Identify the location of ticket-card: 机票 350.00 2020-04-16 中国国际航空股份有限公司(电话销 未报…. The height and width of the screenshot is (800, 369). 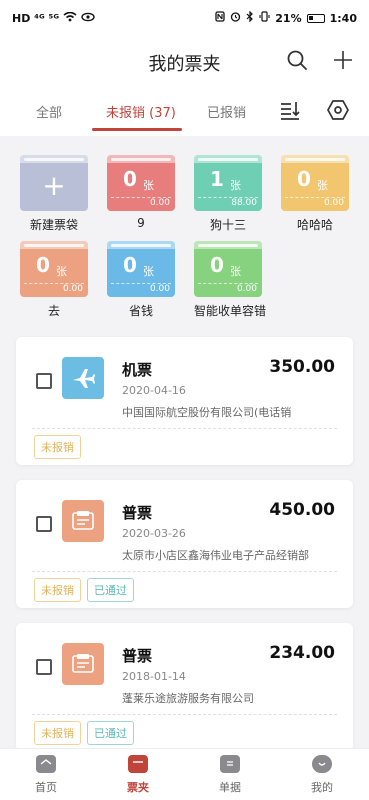
(184, 401).